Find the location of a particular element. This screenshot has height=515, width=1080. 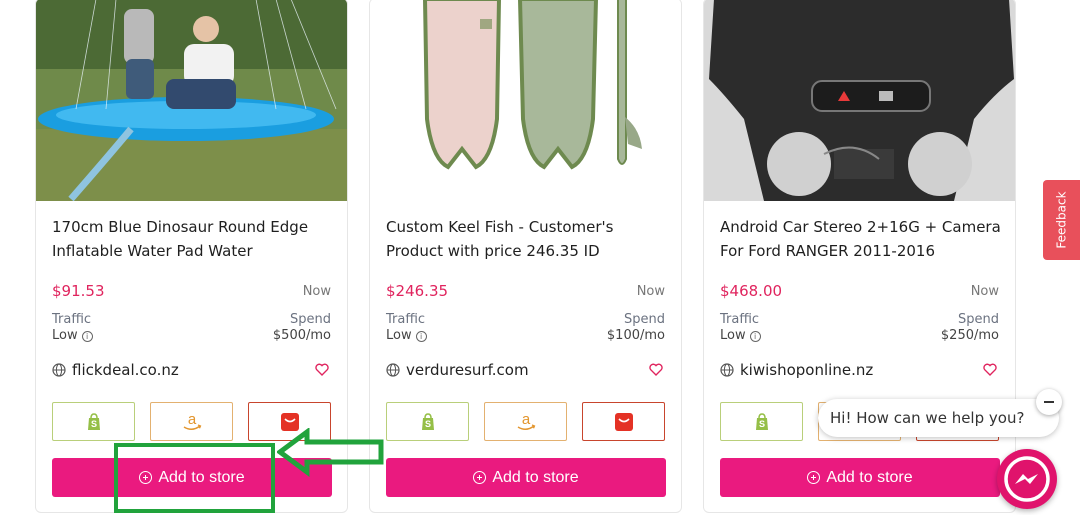

store-link: verduresurf.com is located at coordinates (457, 370).